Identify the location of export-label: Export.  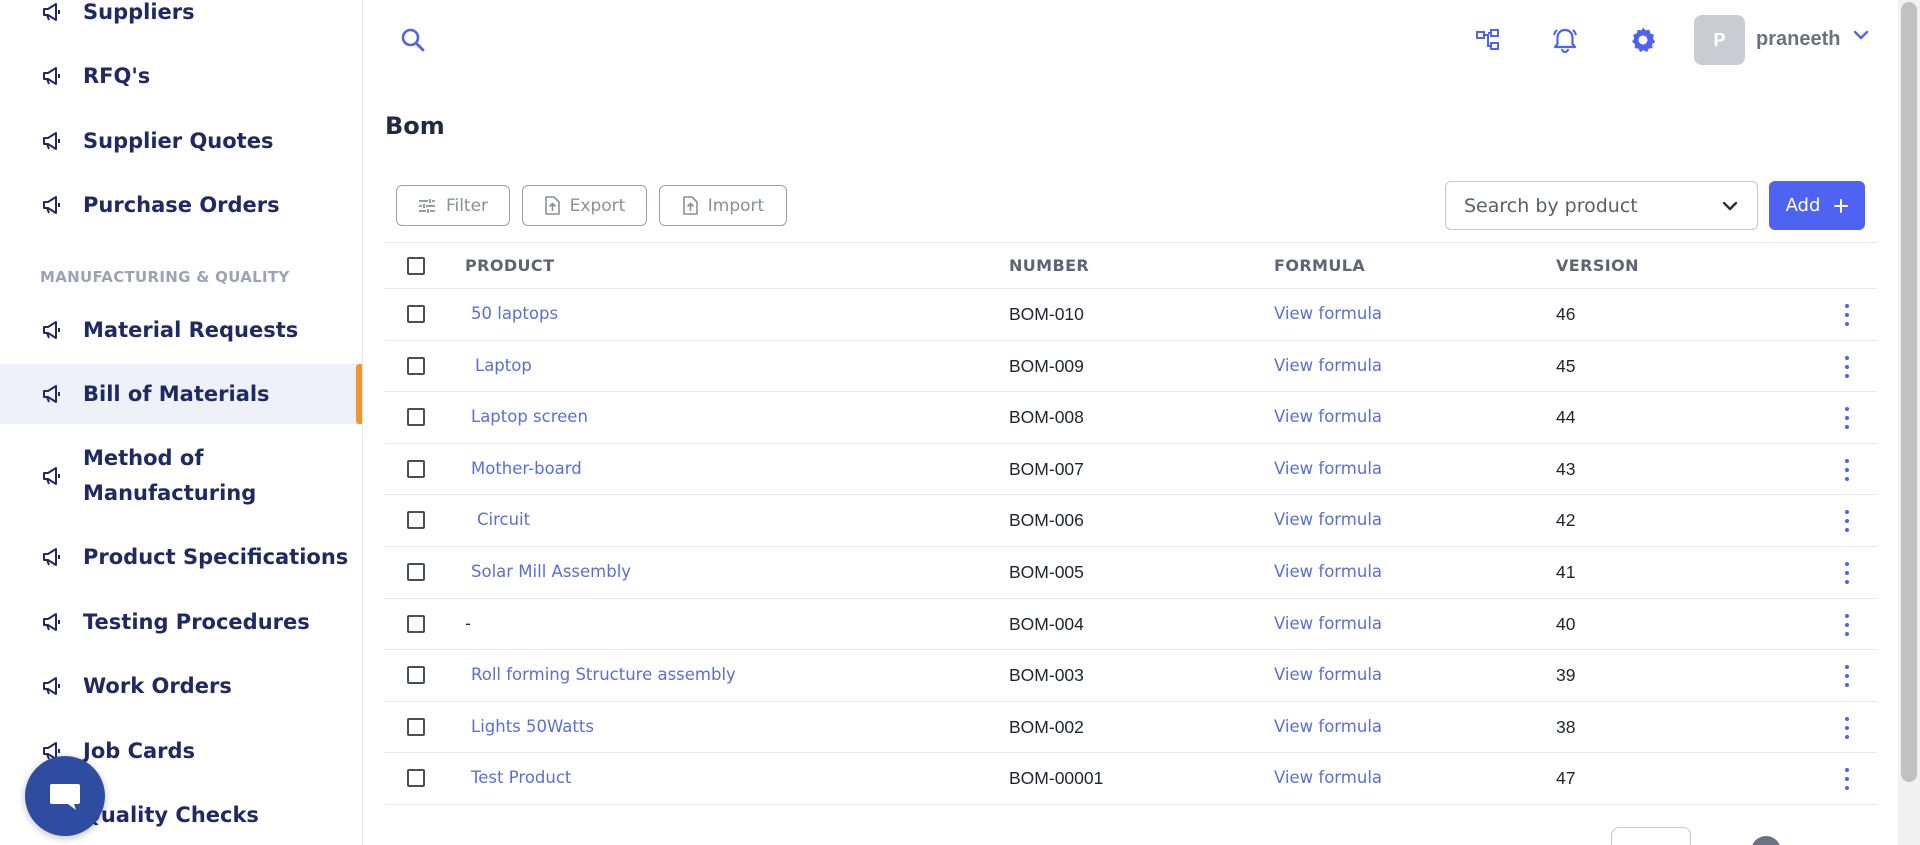
(597, 205).